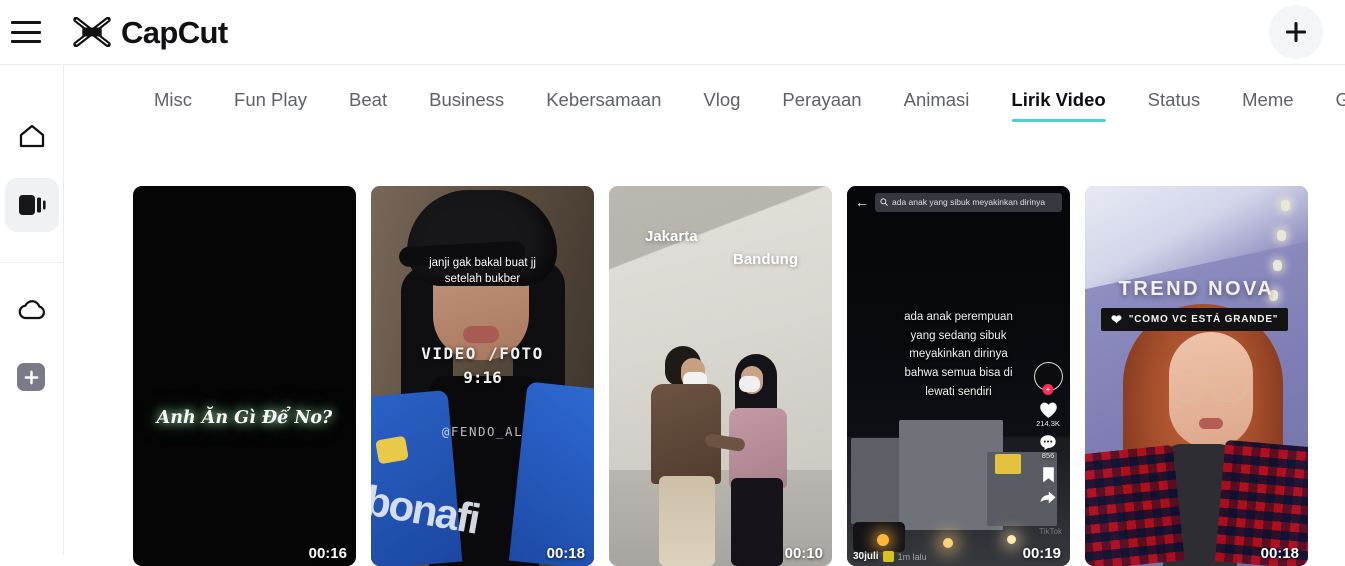 The image size is (1345, 566). I want to click on sidebar-item-cloud, so click(32, 310).